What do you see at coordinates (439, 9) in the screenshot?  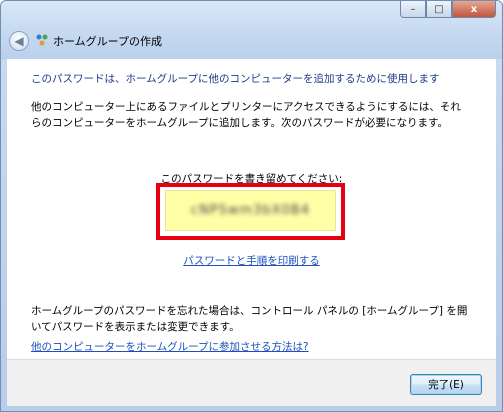 I see `maximize-button: □` at bounding box center [439, 9].